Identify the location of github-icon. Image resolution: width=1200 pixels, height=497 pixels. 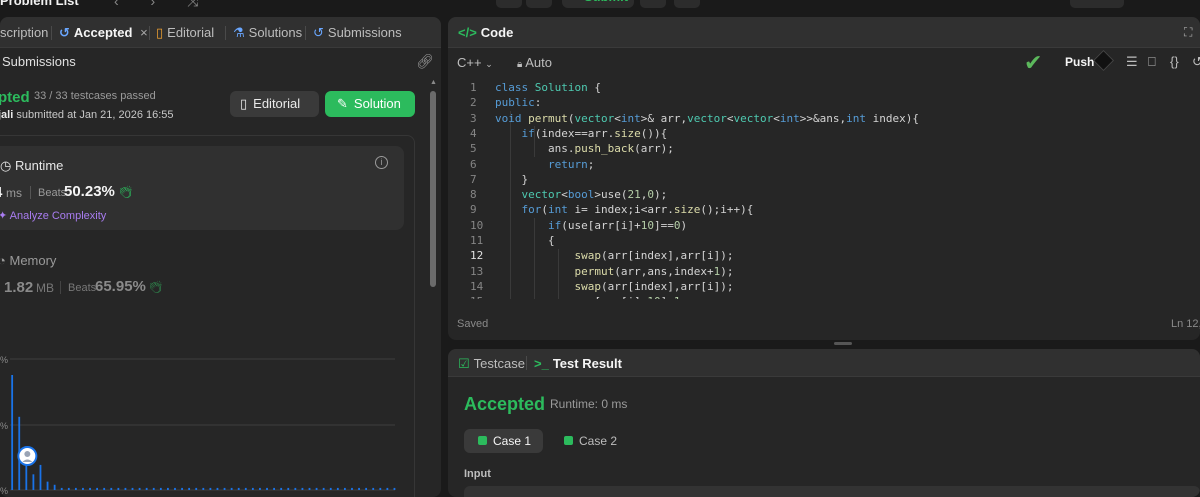
(1103, 60).